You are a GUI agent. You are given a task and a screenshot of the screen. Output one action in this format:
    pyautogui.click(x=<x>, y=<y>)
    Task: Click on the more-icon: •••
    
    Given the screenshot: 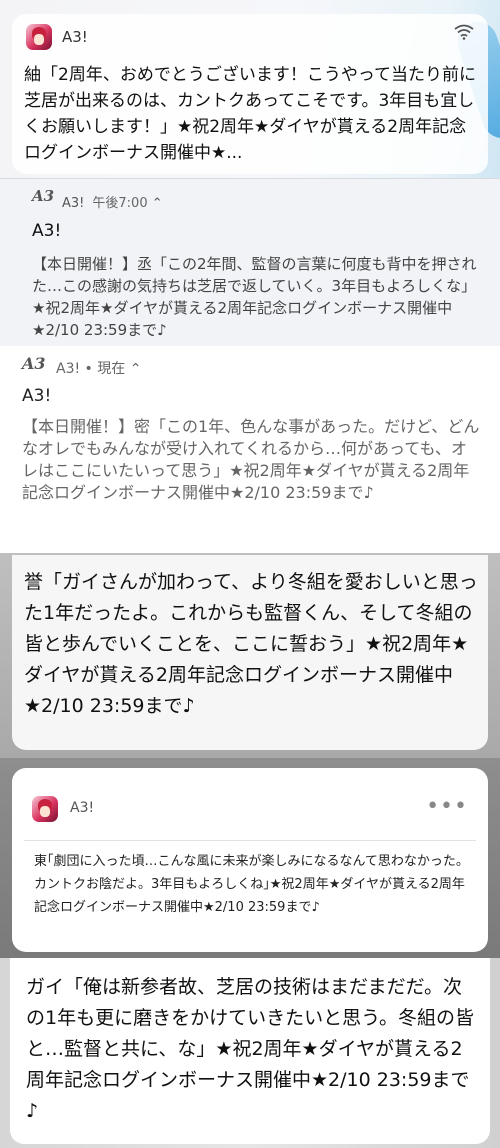 What is the action you would take?
    pyautogui.click(x=447, y=806)
    